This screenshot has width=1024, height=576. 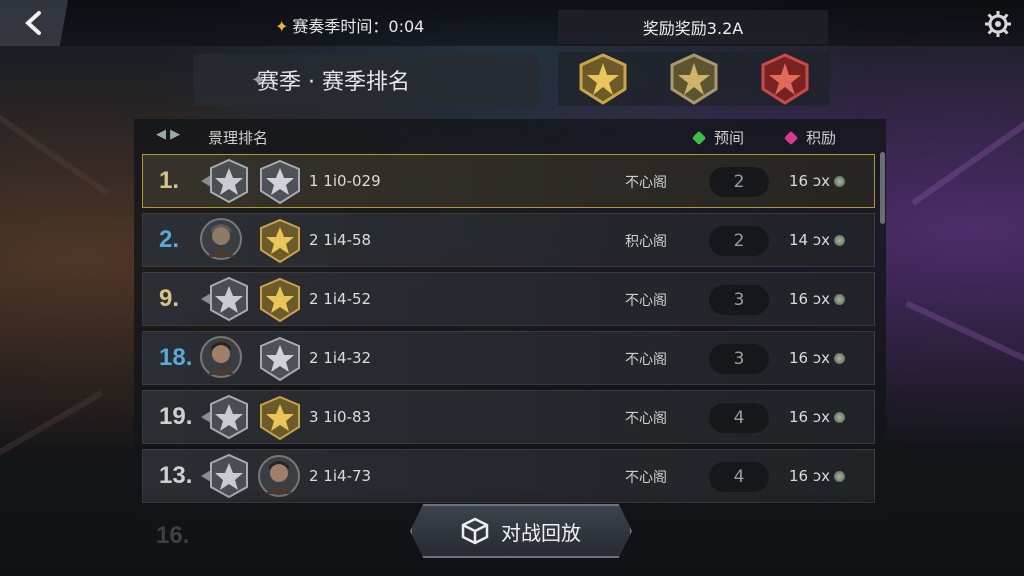 What do you see at coordinates (340, 240) in the screenshot?
I see `player-score: 2 1i4-58` at bounding box center [340, 240].